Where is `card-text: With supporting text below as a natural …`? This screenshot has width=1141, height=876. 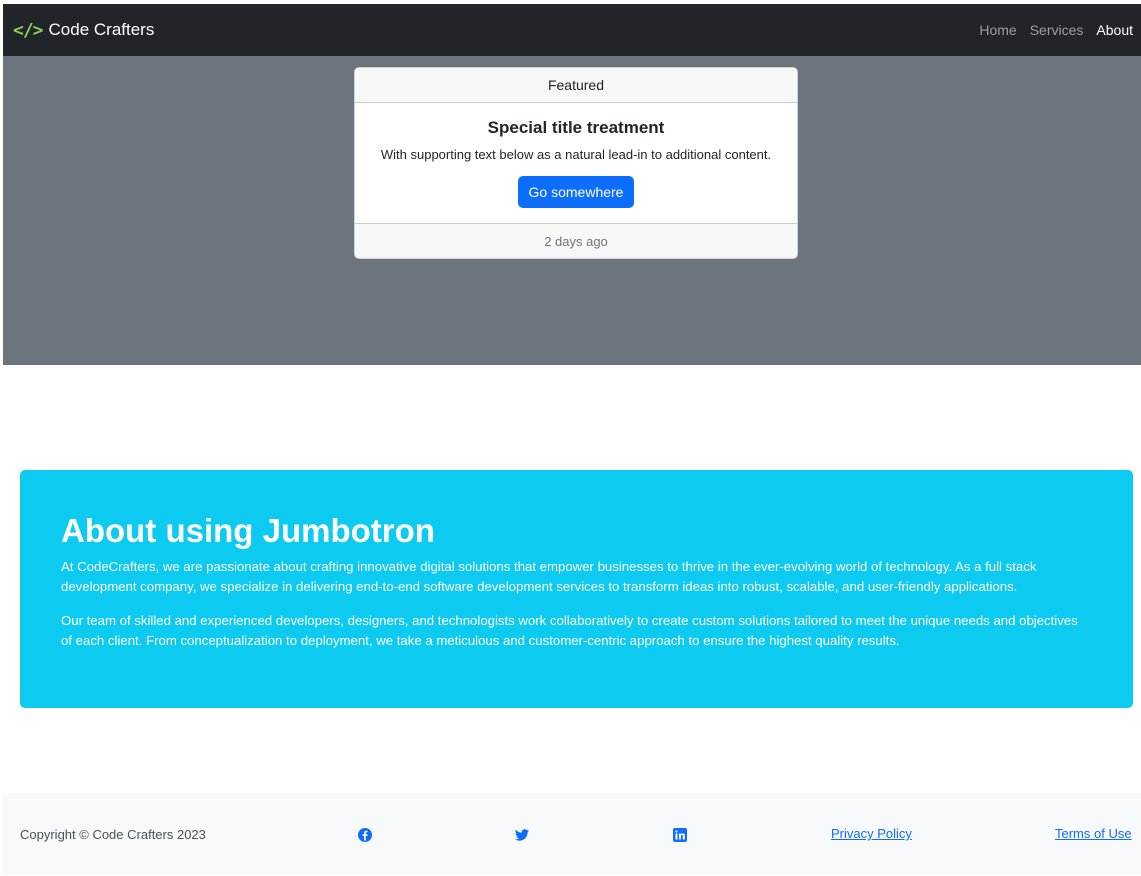 card-text: With supporting text below as a natural … is located at coordinates (576, 154).